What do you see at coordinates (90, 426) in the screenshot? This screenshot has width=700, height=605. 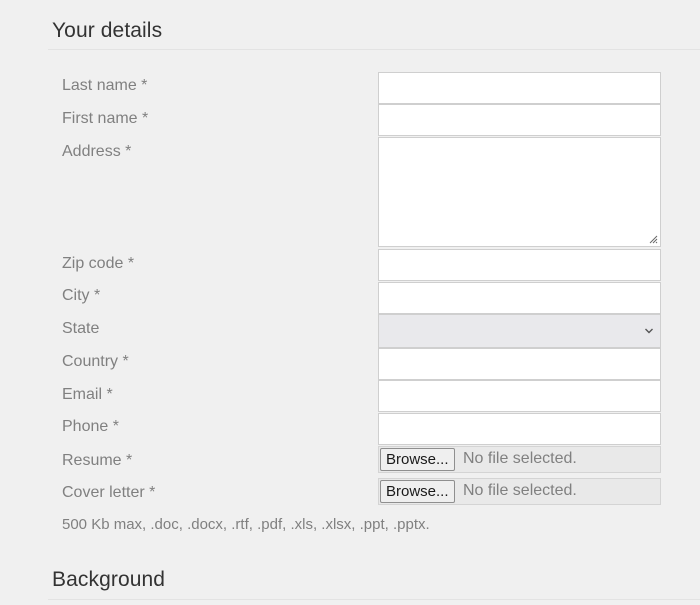 I see `phone-label: Phone *` at bounding box center [90, 426].